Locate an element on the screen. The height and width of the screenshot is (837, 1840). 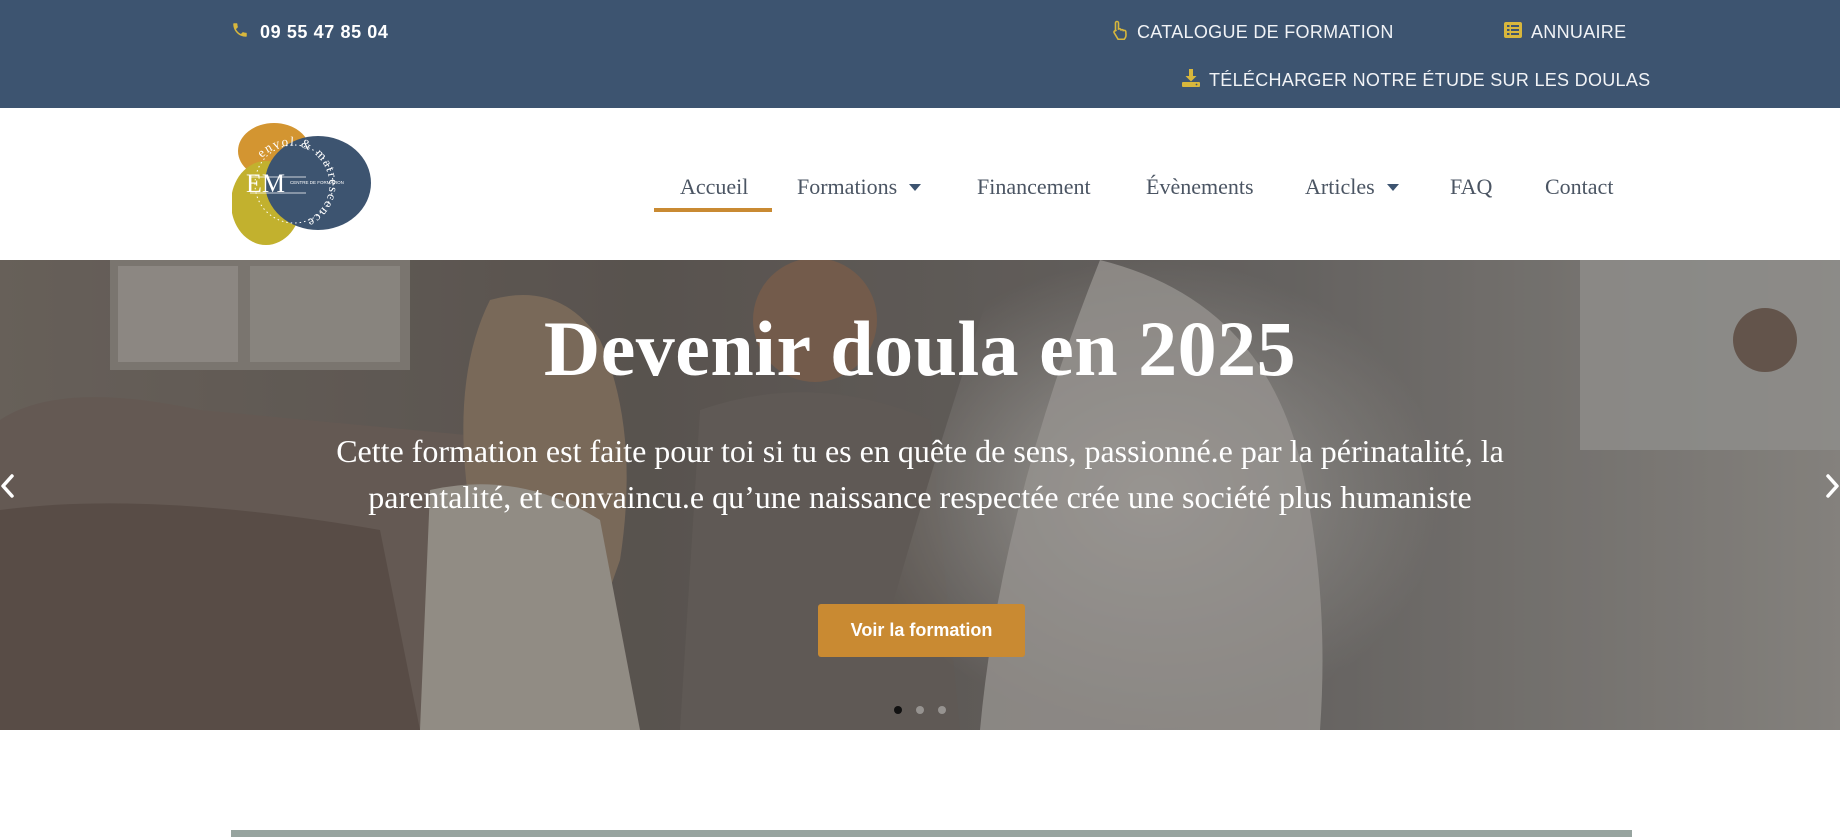
view-training-button: Voir la formation is located at coordinates (921, 630).